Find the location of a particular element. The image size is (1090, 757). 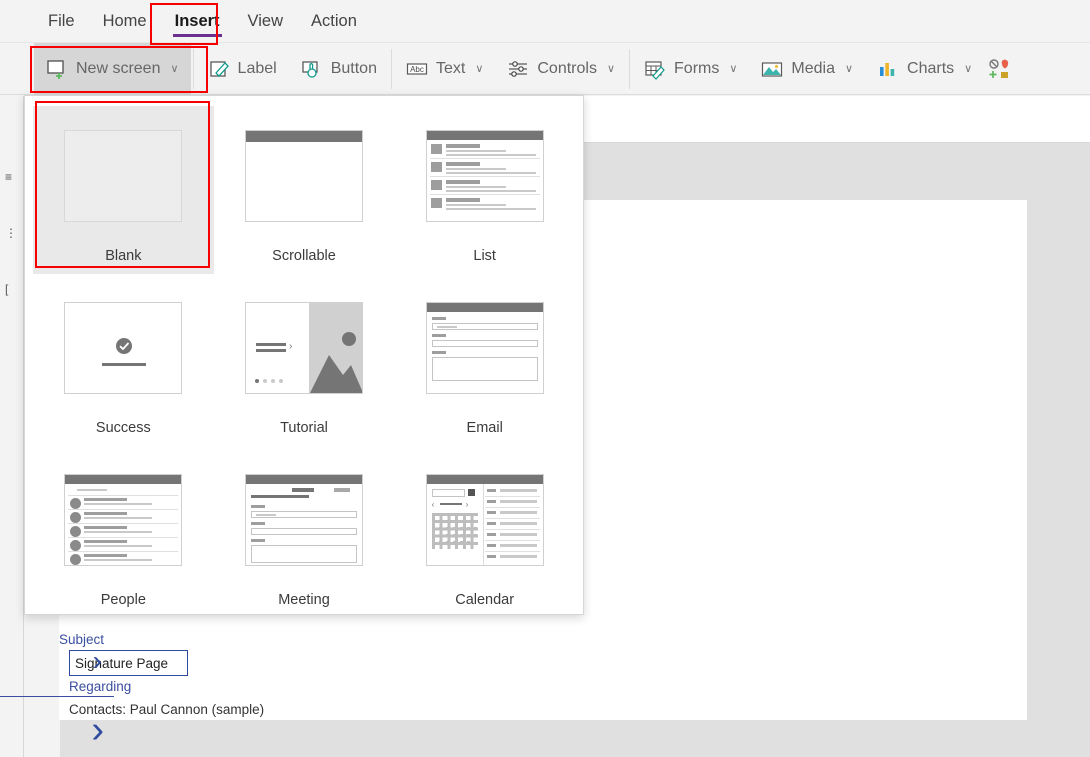

template-calendar: ‹ › Calendar is located at coordinates (484, 534).